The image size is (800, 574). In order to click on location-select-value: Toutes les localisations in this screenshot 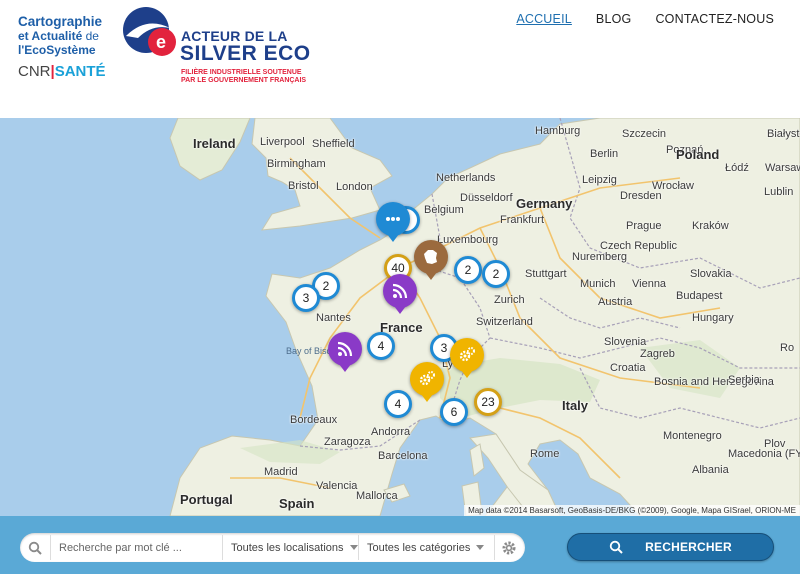, I will do `click(287, 547)`.